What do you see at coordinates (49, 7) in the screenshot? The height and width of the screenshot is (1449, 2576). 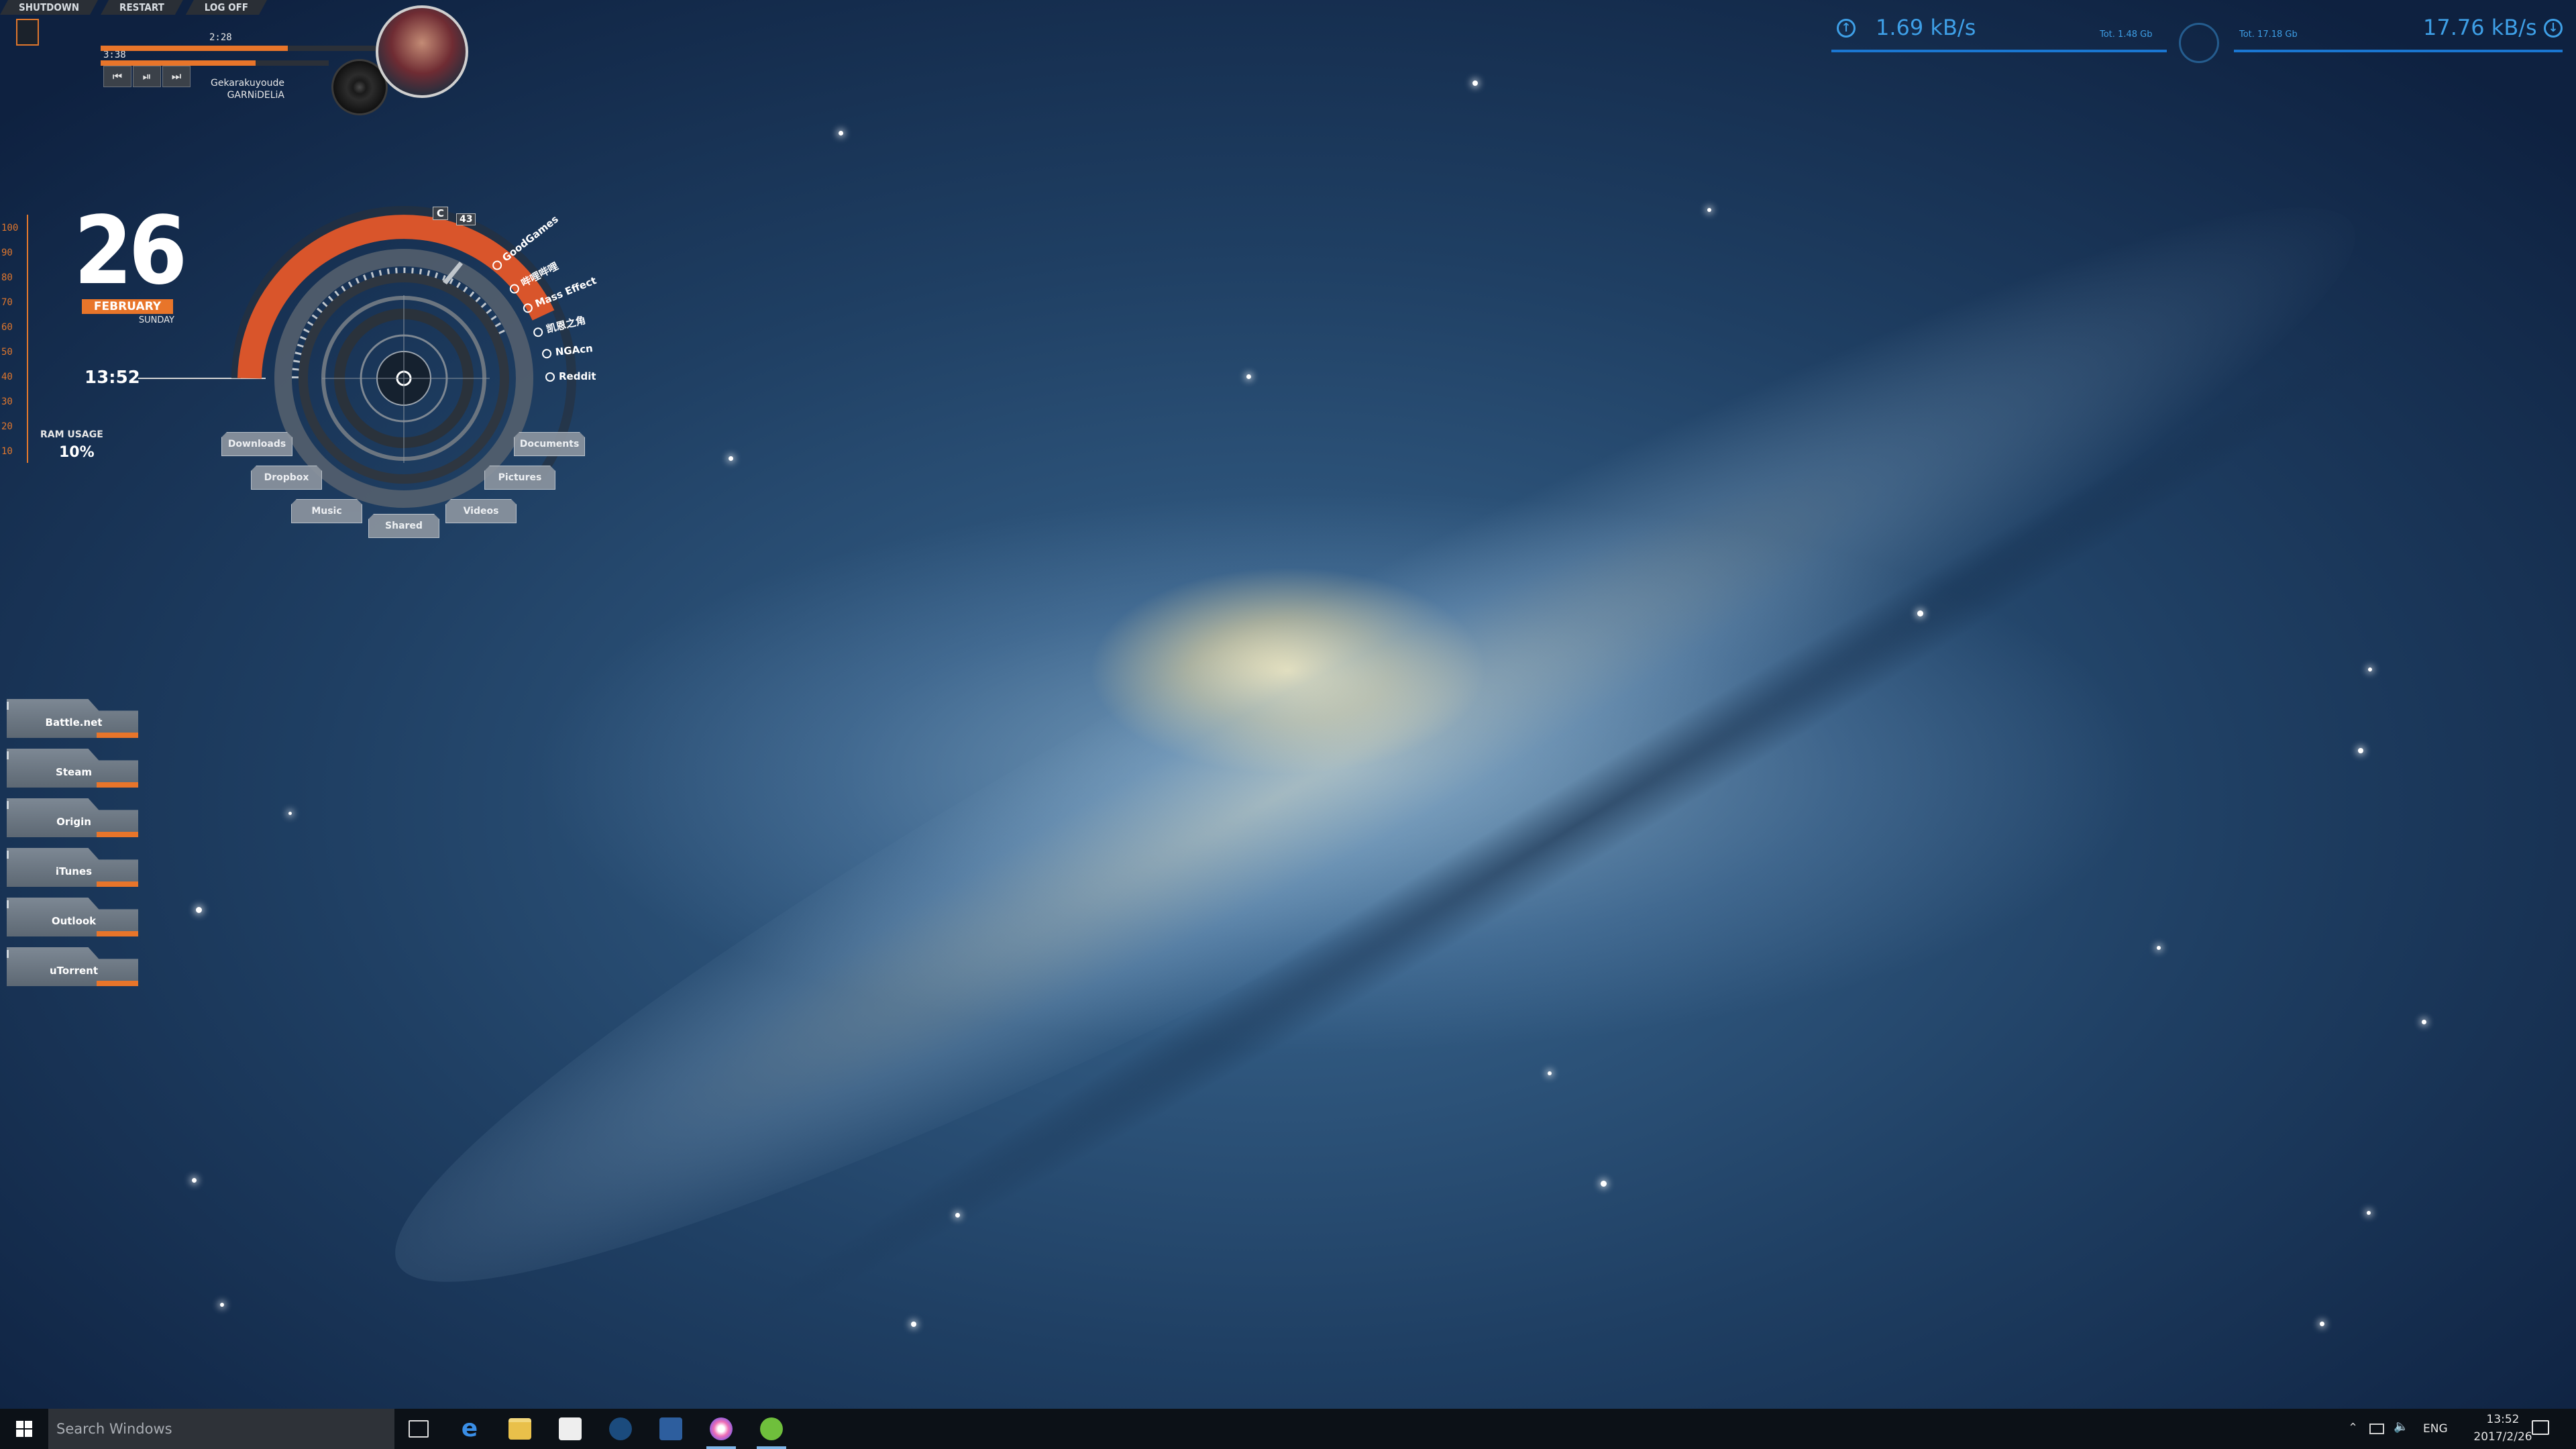 I see `shutdown-button: SHUTDOWN` at bounding box center [49, 7].